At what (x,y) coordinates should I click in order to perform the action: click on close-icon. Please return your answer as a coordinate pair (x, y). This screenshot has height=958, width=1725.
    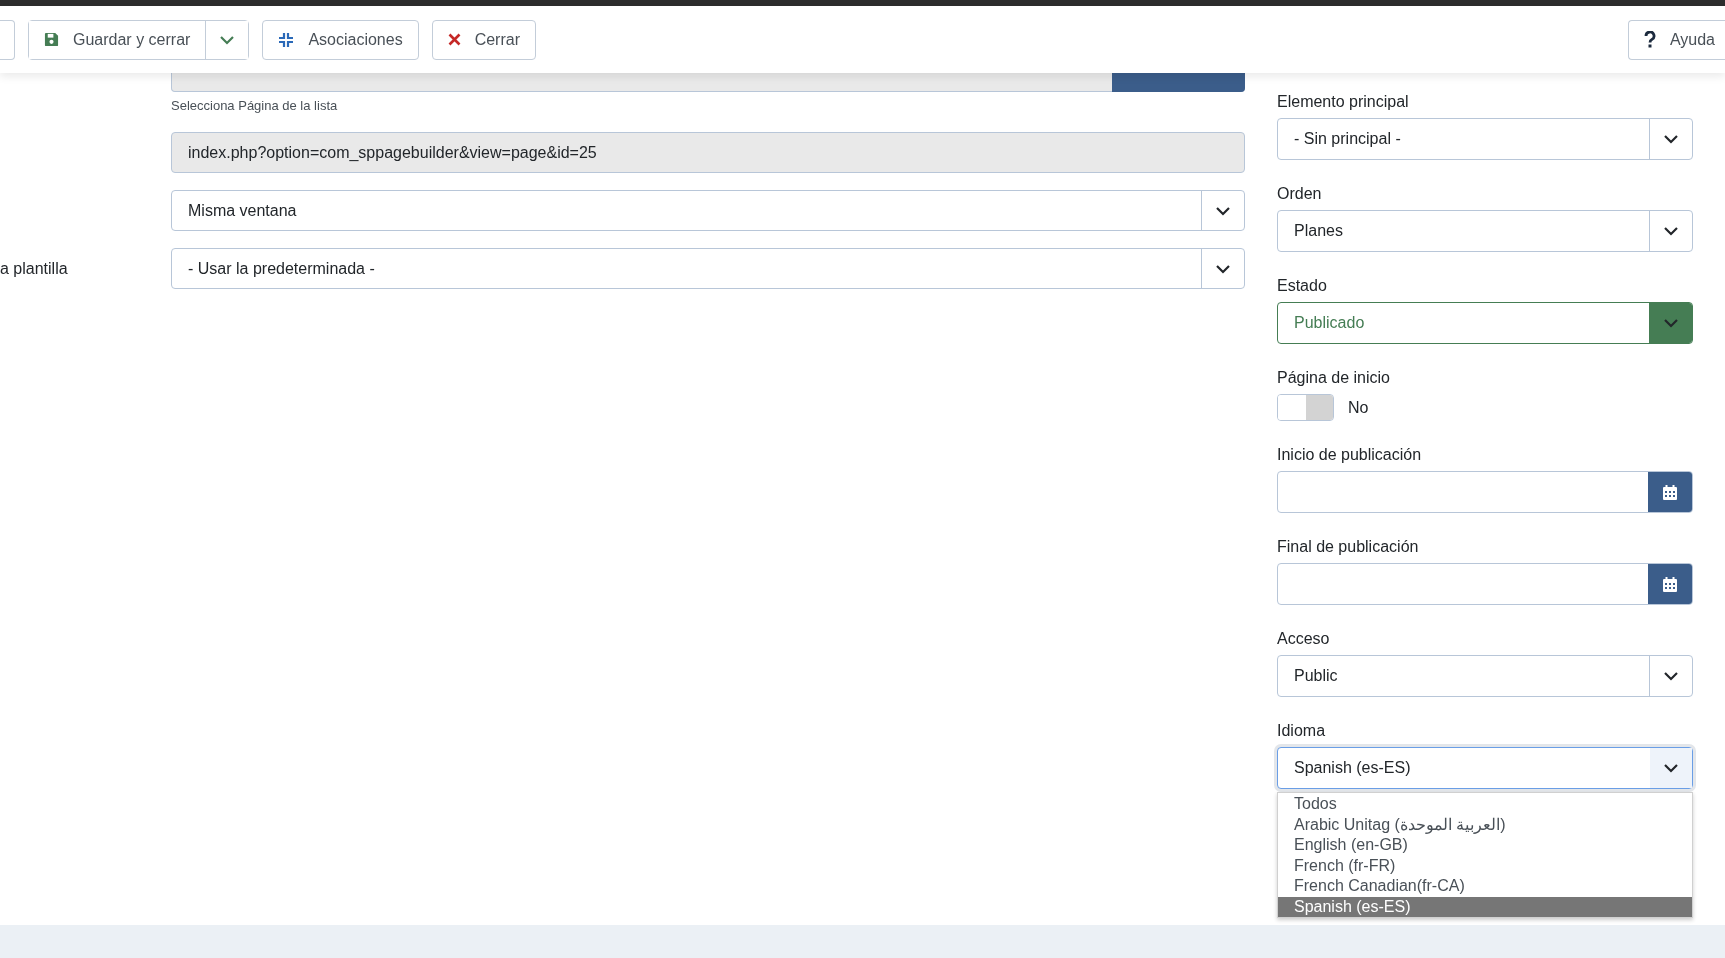
    Looking at the image, I should click on (454, 39).